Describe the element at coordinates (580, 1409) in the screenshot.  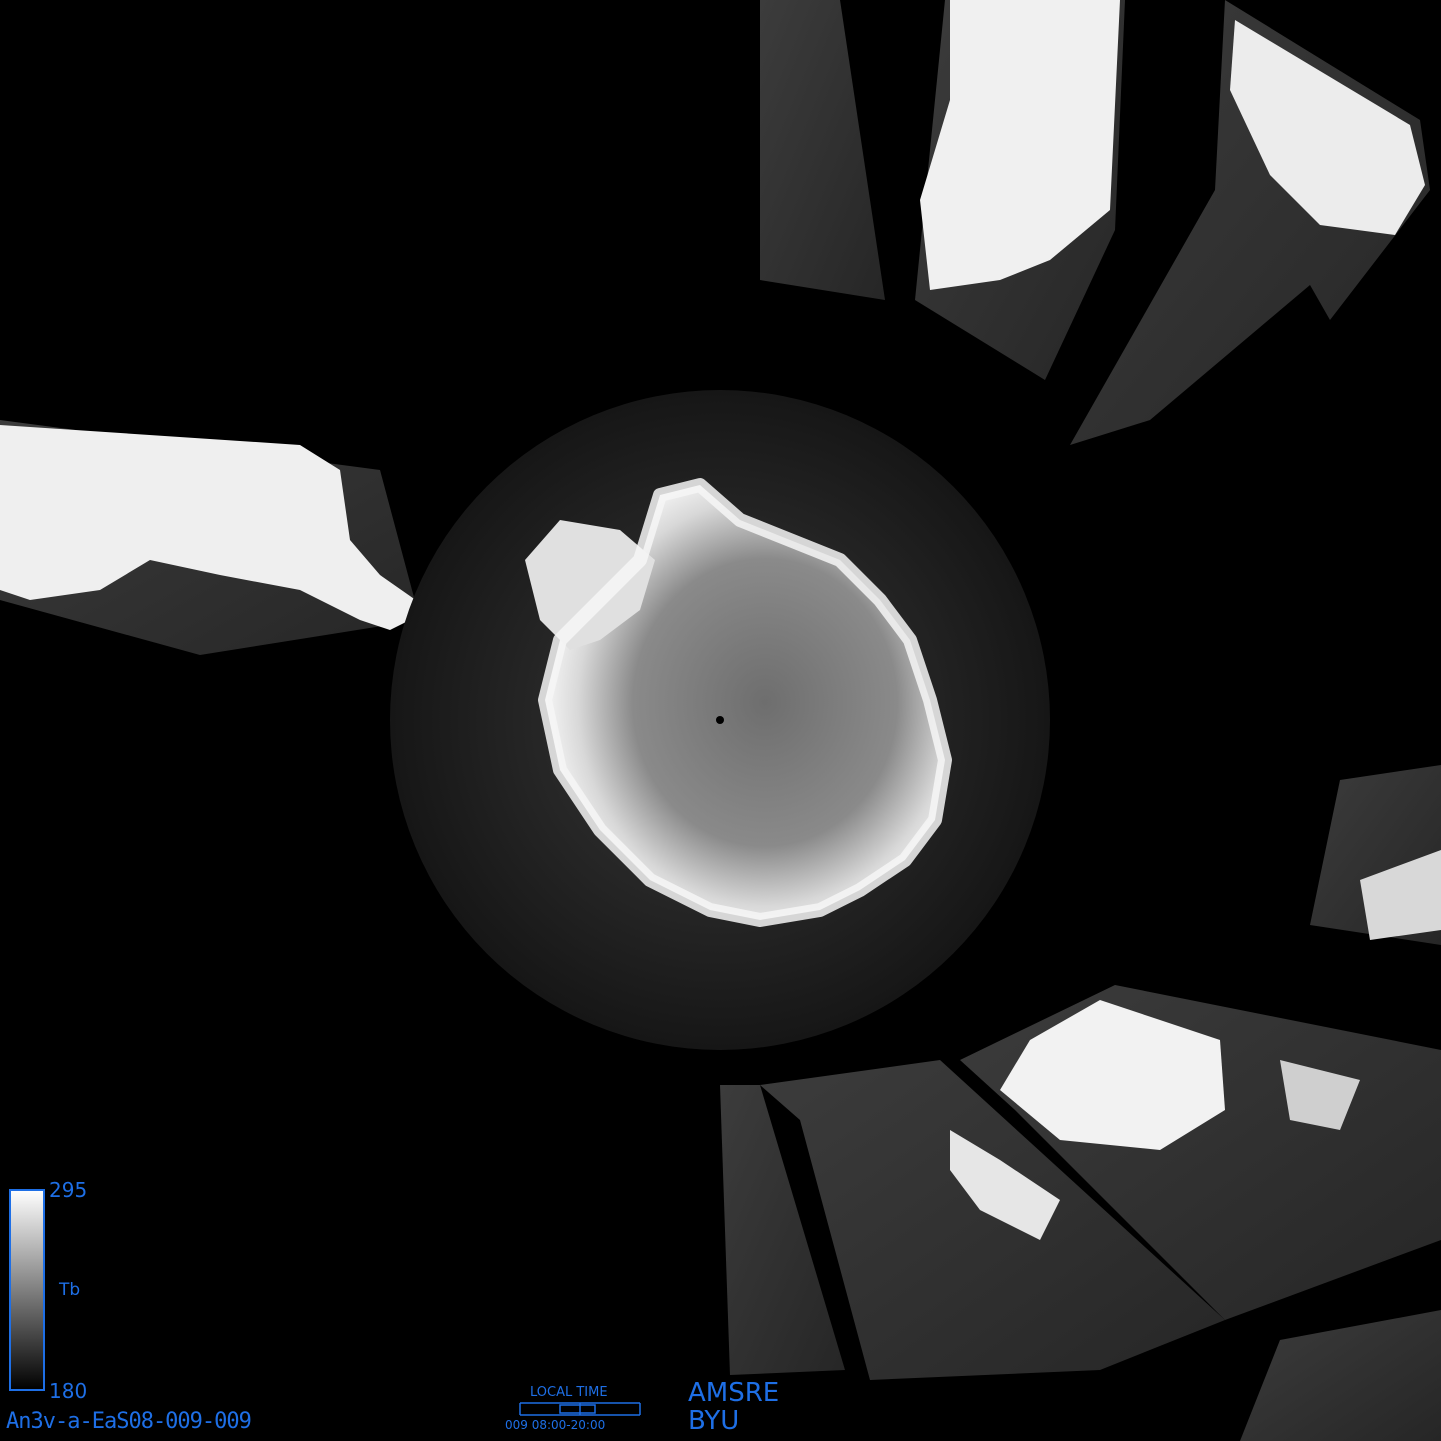
I see `local-time-bar` at that location.